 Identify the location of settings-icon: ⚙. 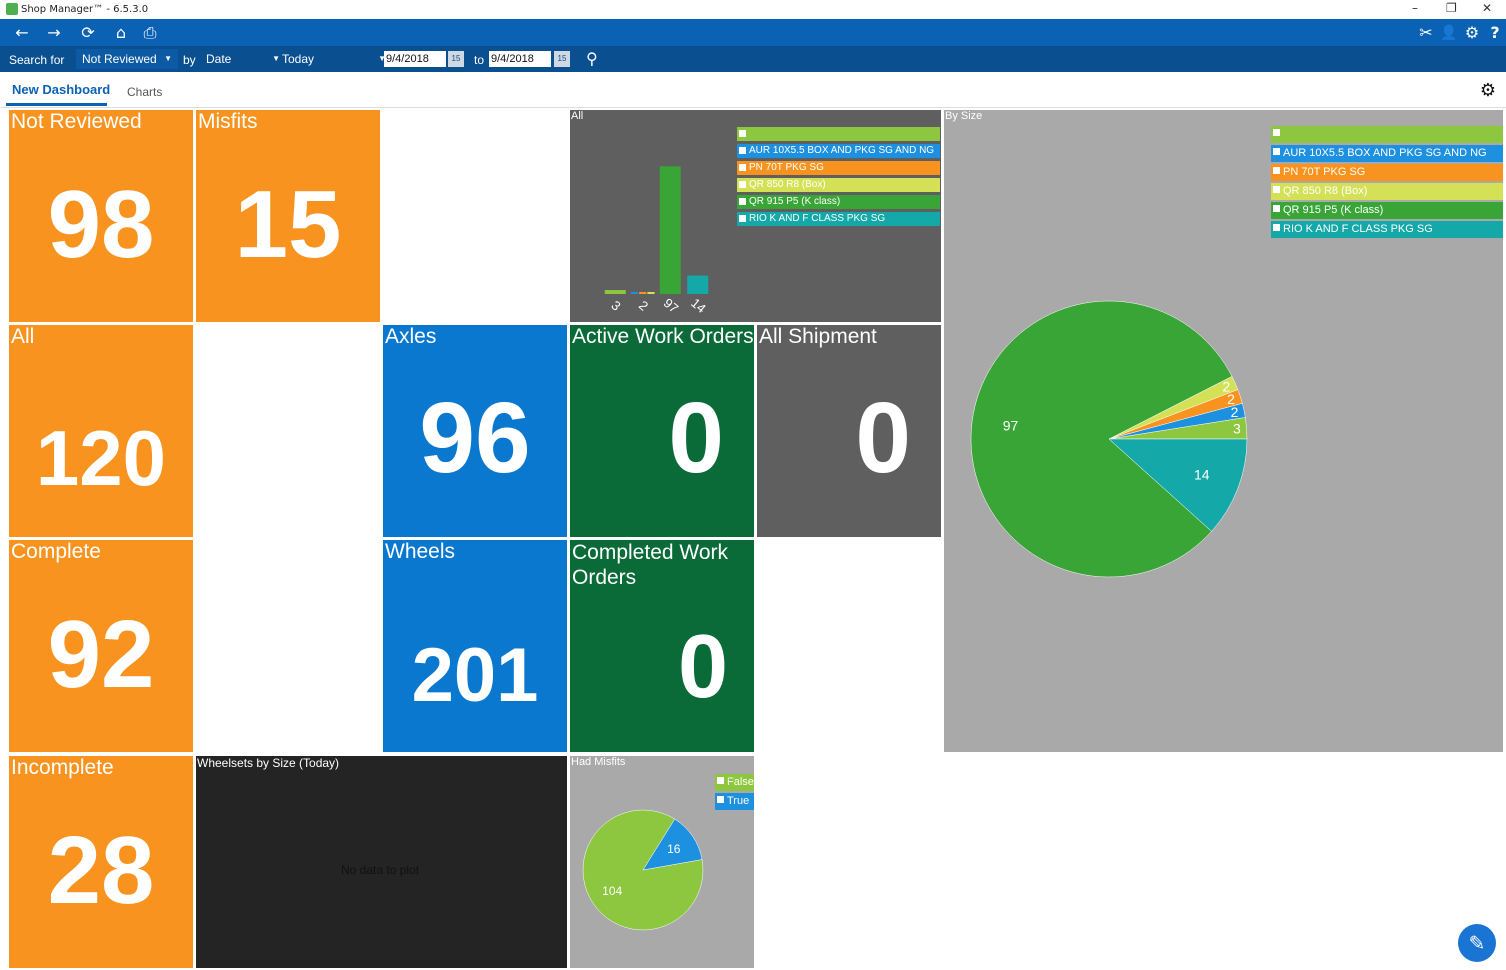
(1472, 33).